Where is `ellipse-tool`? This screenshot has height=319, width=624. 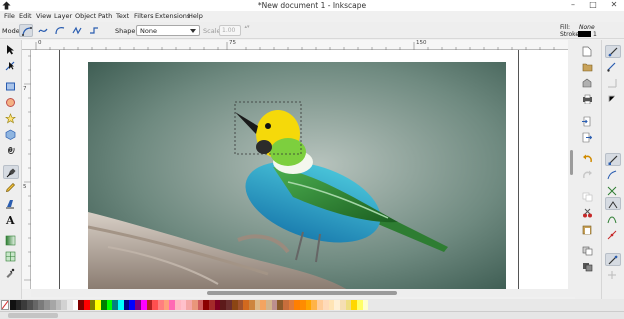 ellipse-tool is located at coordinates (11, 103).